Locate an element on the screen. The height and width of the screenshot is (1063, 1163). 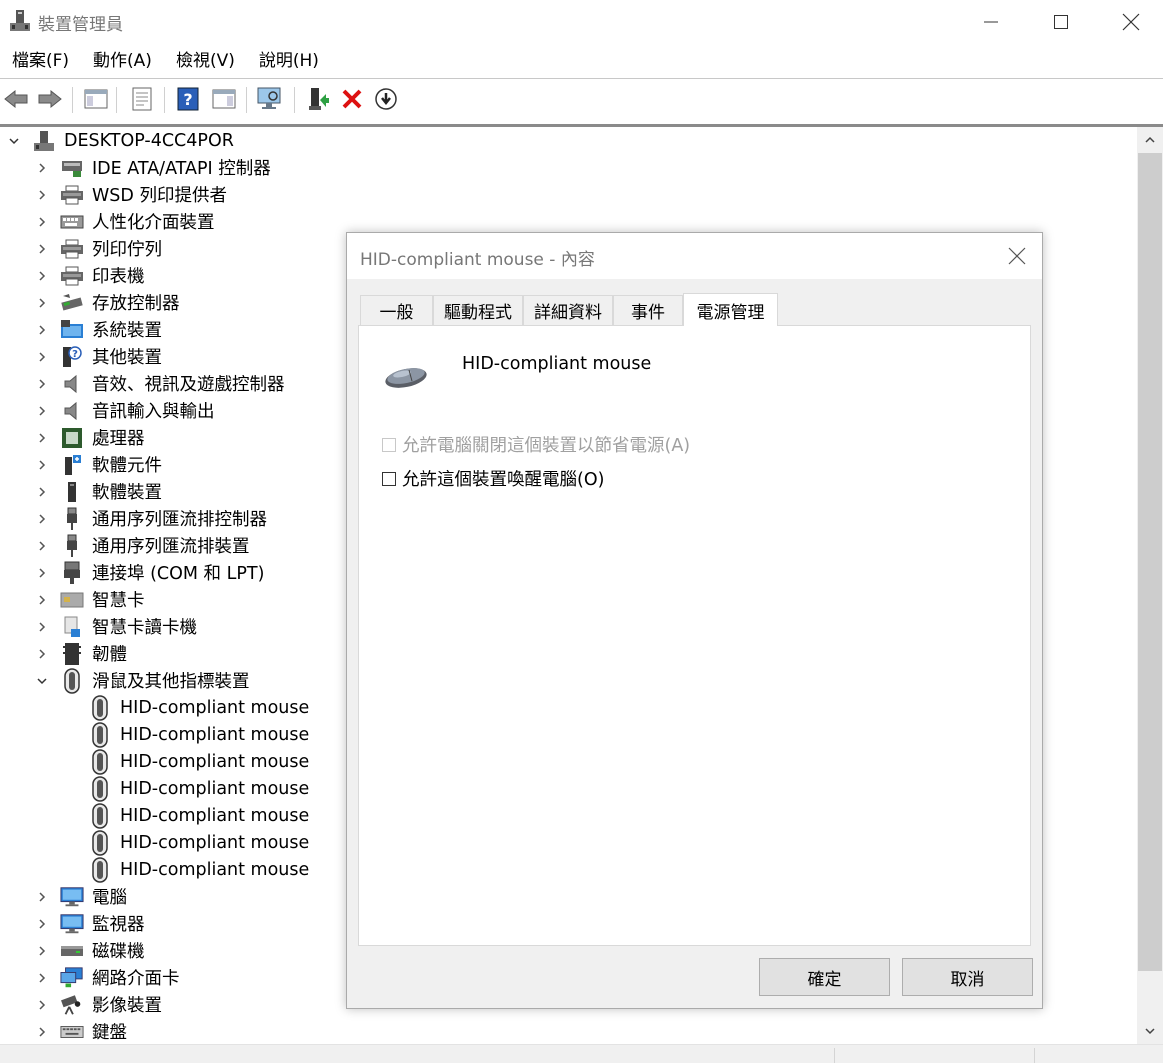
show-hide-console-tree-button is located at coordinates (96, 99).